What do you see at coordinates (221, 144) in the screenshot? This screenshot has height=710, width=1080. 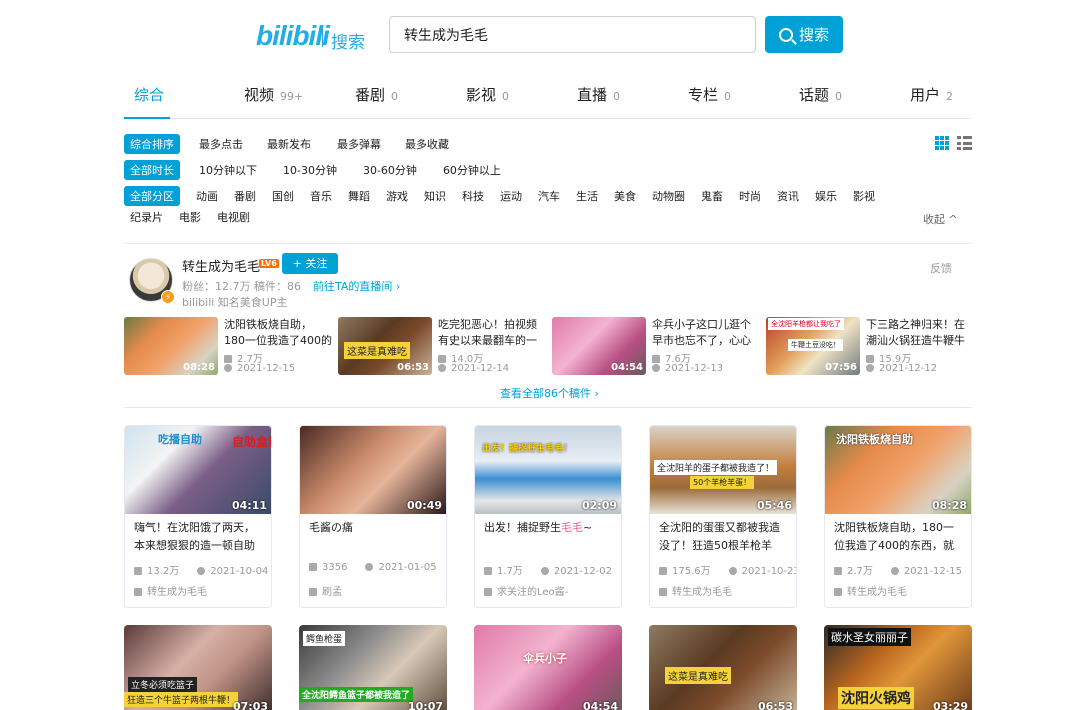 I see `filter-order-clicks: 最多点击` at bounding box center [221, 144].